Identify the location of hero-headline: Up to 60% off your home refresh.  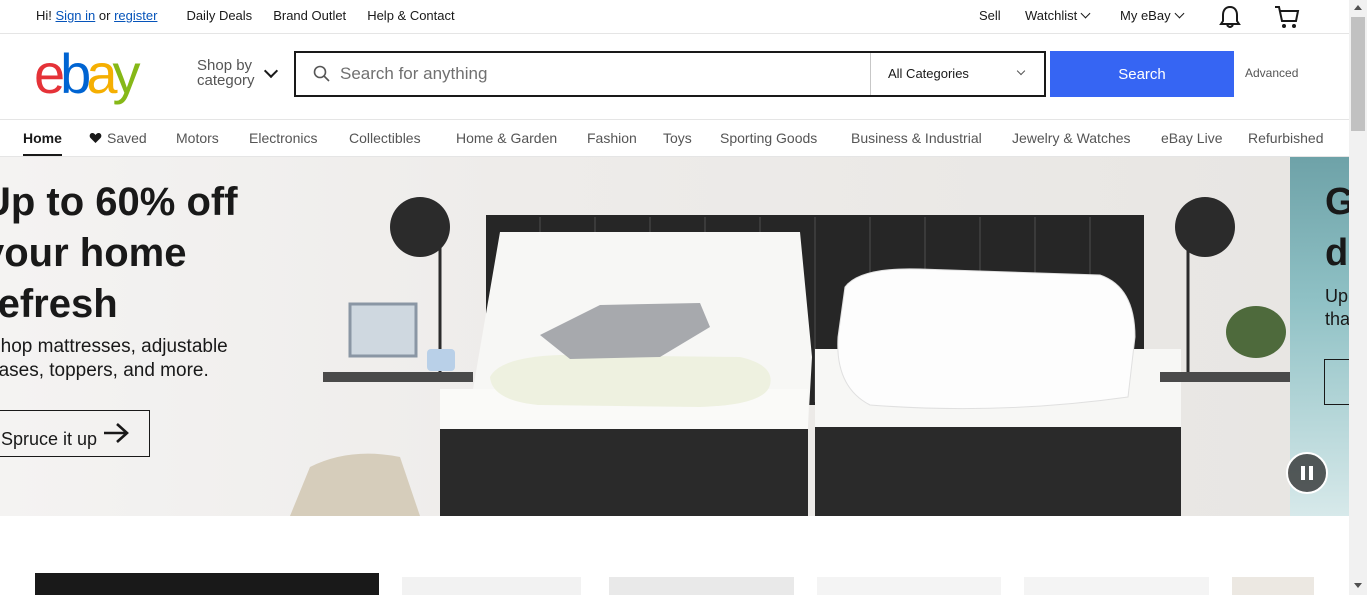
(119, 253).